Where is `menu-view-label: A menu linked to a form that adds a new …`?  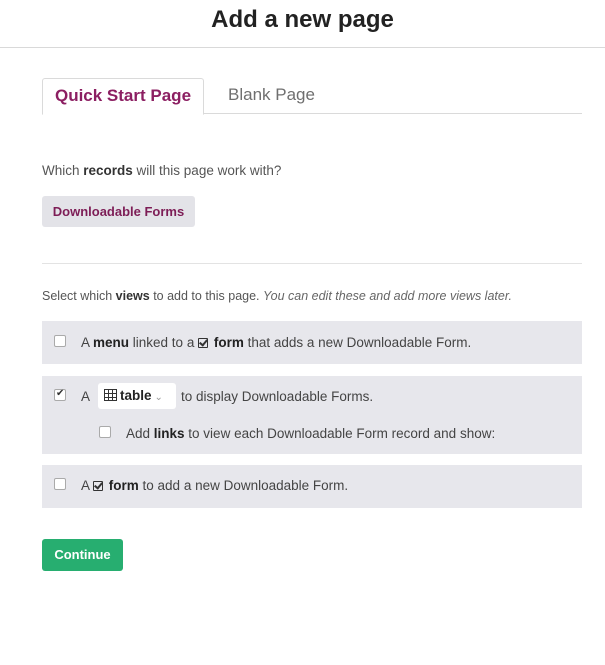 menu-view-label: A menu linked to a form that adds a new … is located at coordinates (276, 342).